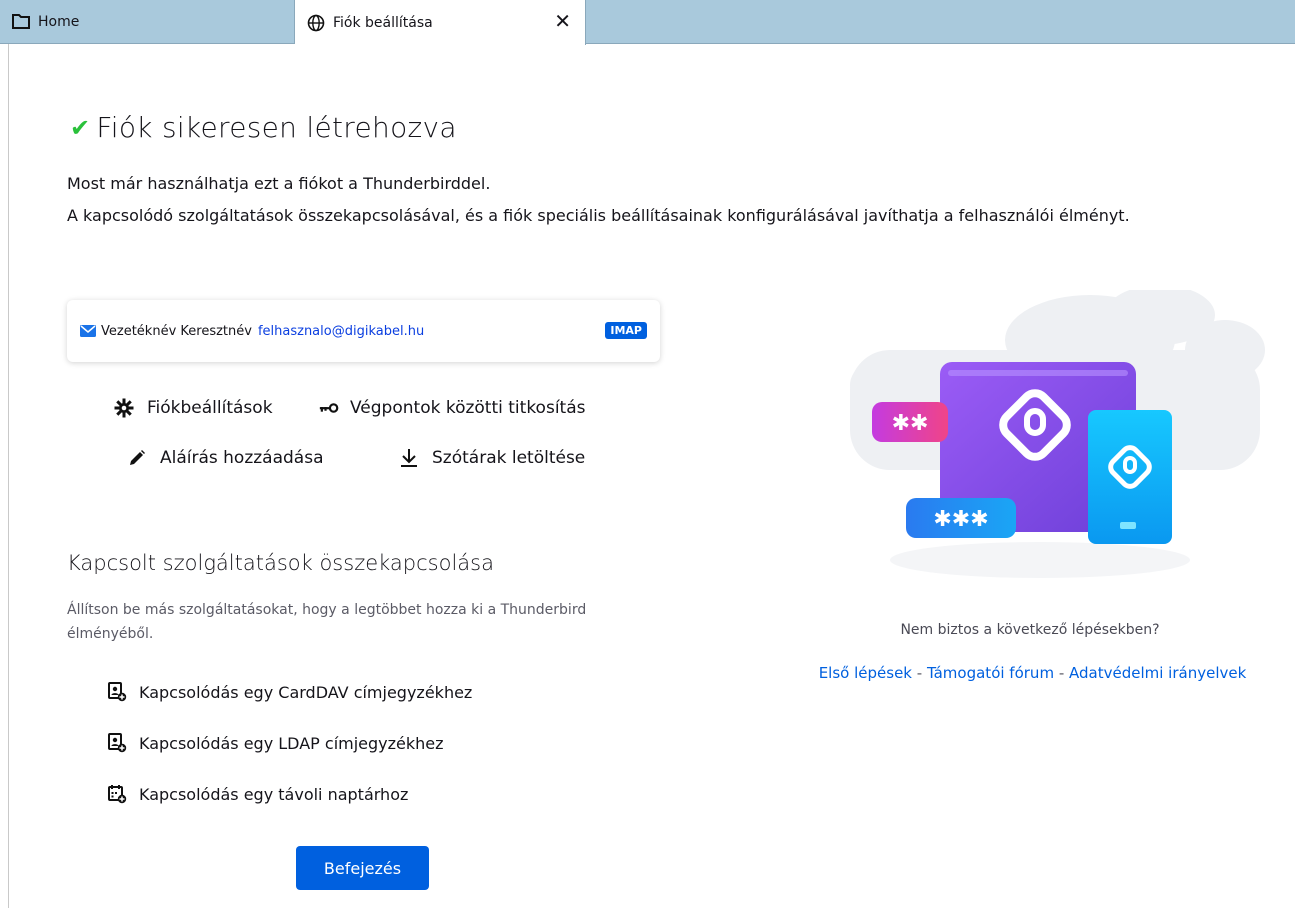 The height and width of the screenshot is (908, 1295). Describe the element at coordinates (1157, 673) in the screenshot. I see `privacy-policy-link: Adatvédelmi irányelvek` at that location.